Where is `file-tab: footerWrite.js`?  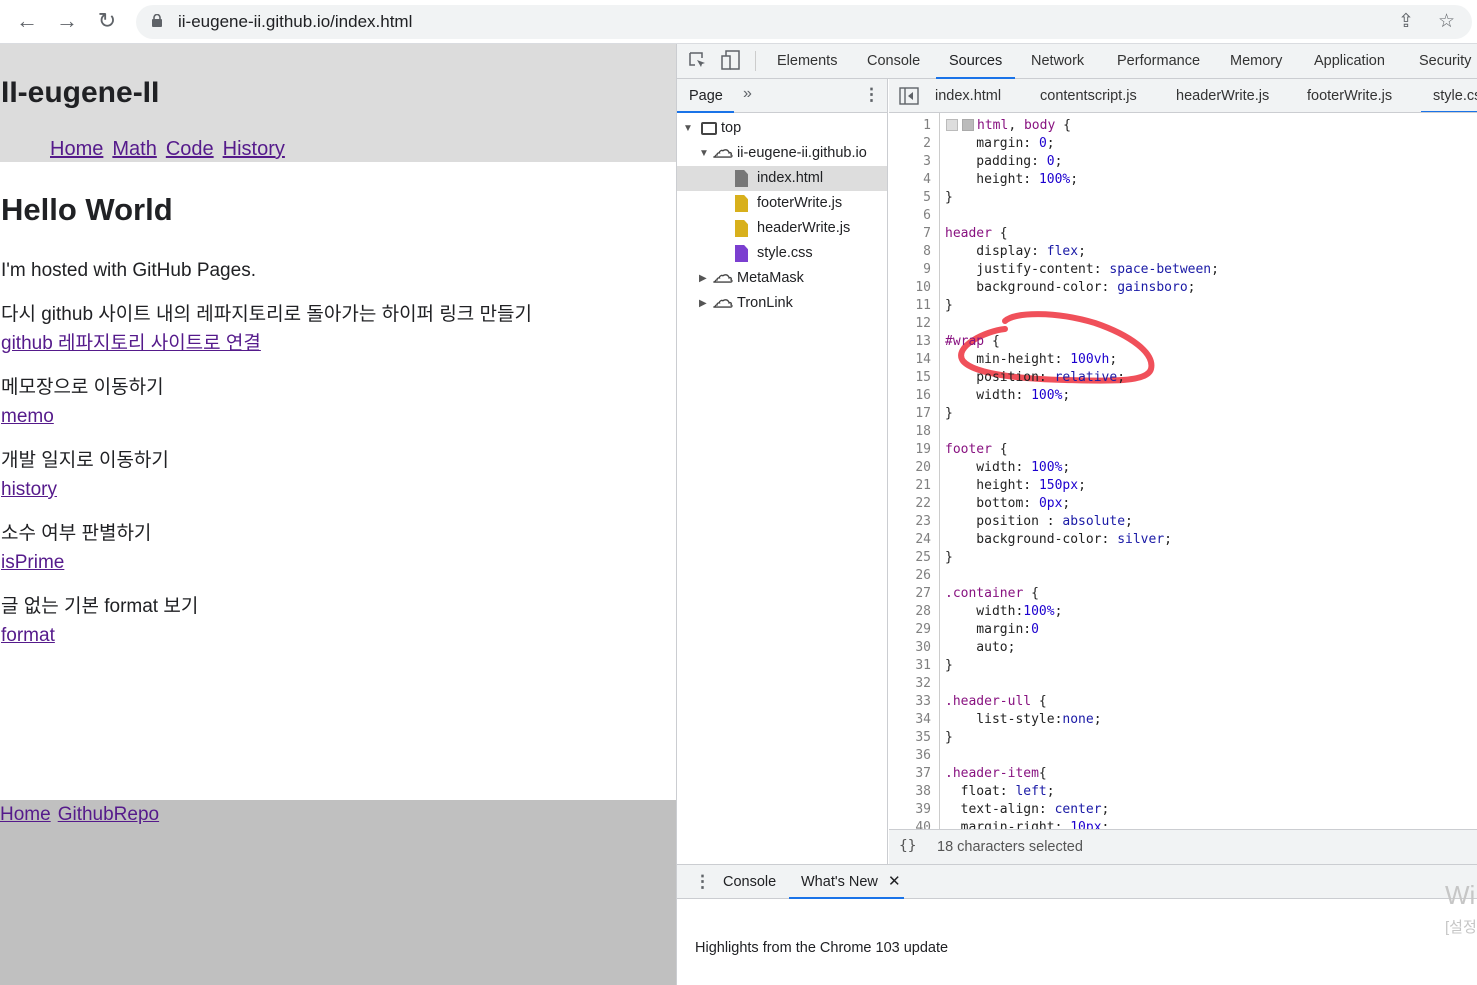
file-tab: footerWrite.js is located at coordinates (1349, 96).